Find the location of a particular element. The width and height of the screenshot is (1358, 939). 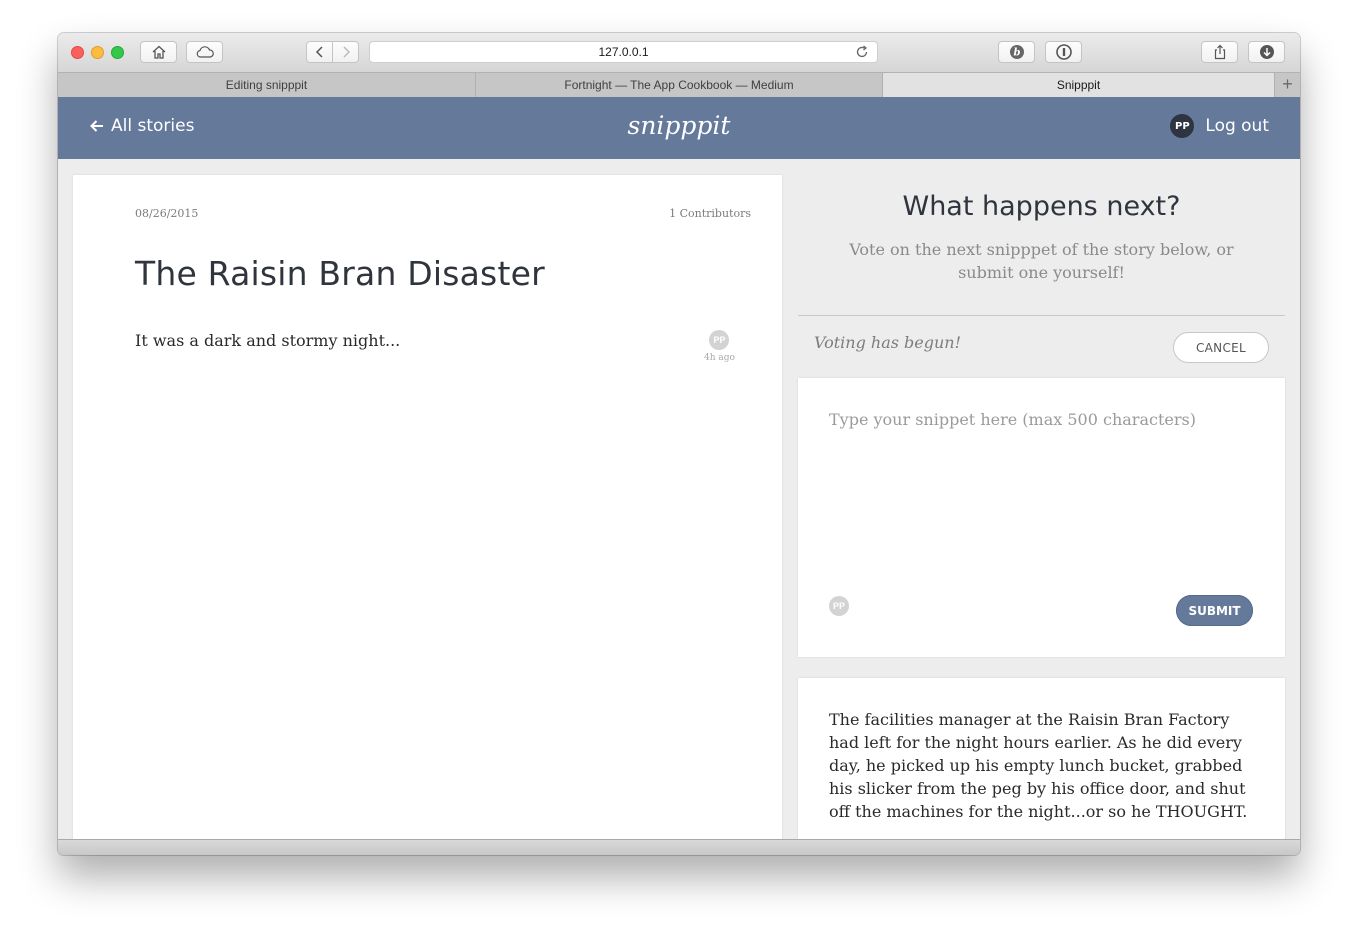

story-title: The Raisin Bran Disaster is located at coordinates (340, 273).